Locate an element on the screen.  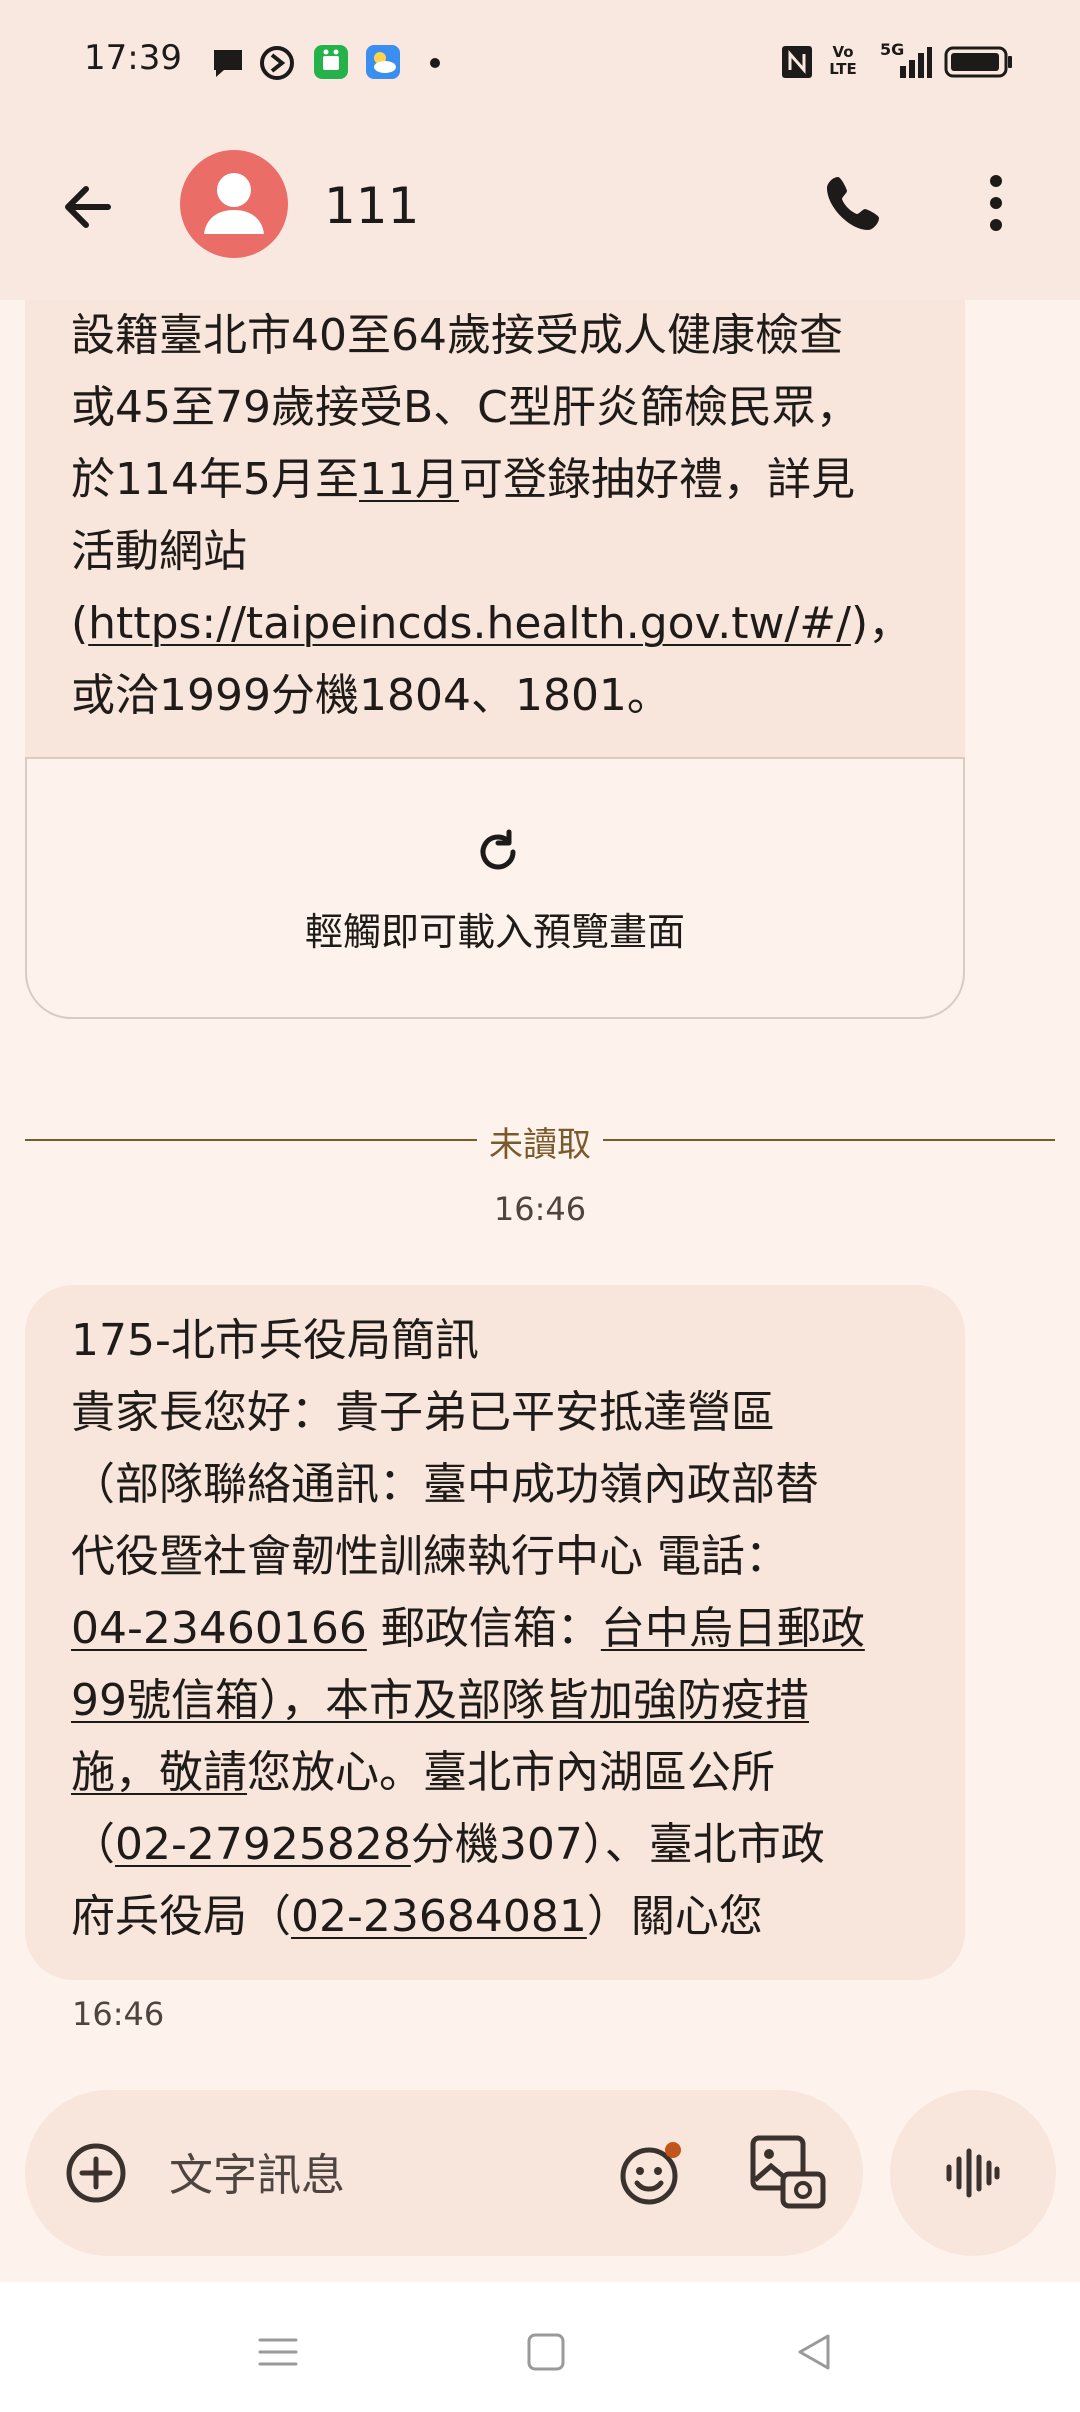
message-line: 99號信箱），本市及部隊皆加強防疫措 is located at coordinates (495, 1701).